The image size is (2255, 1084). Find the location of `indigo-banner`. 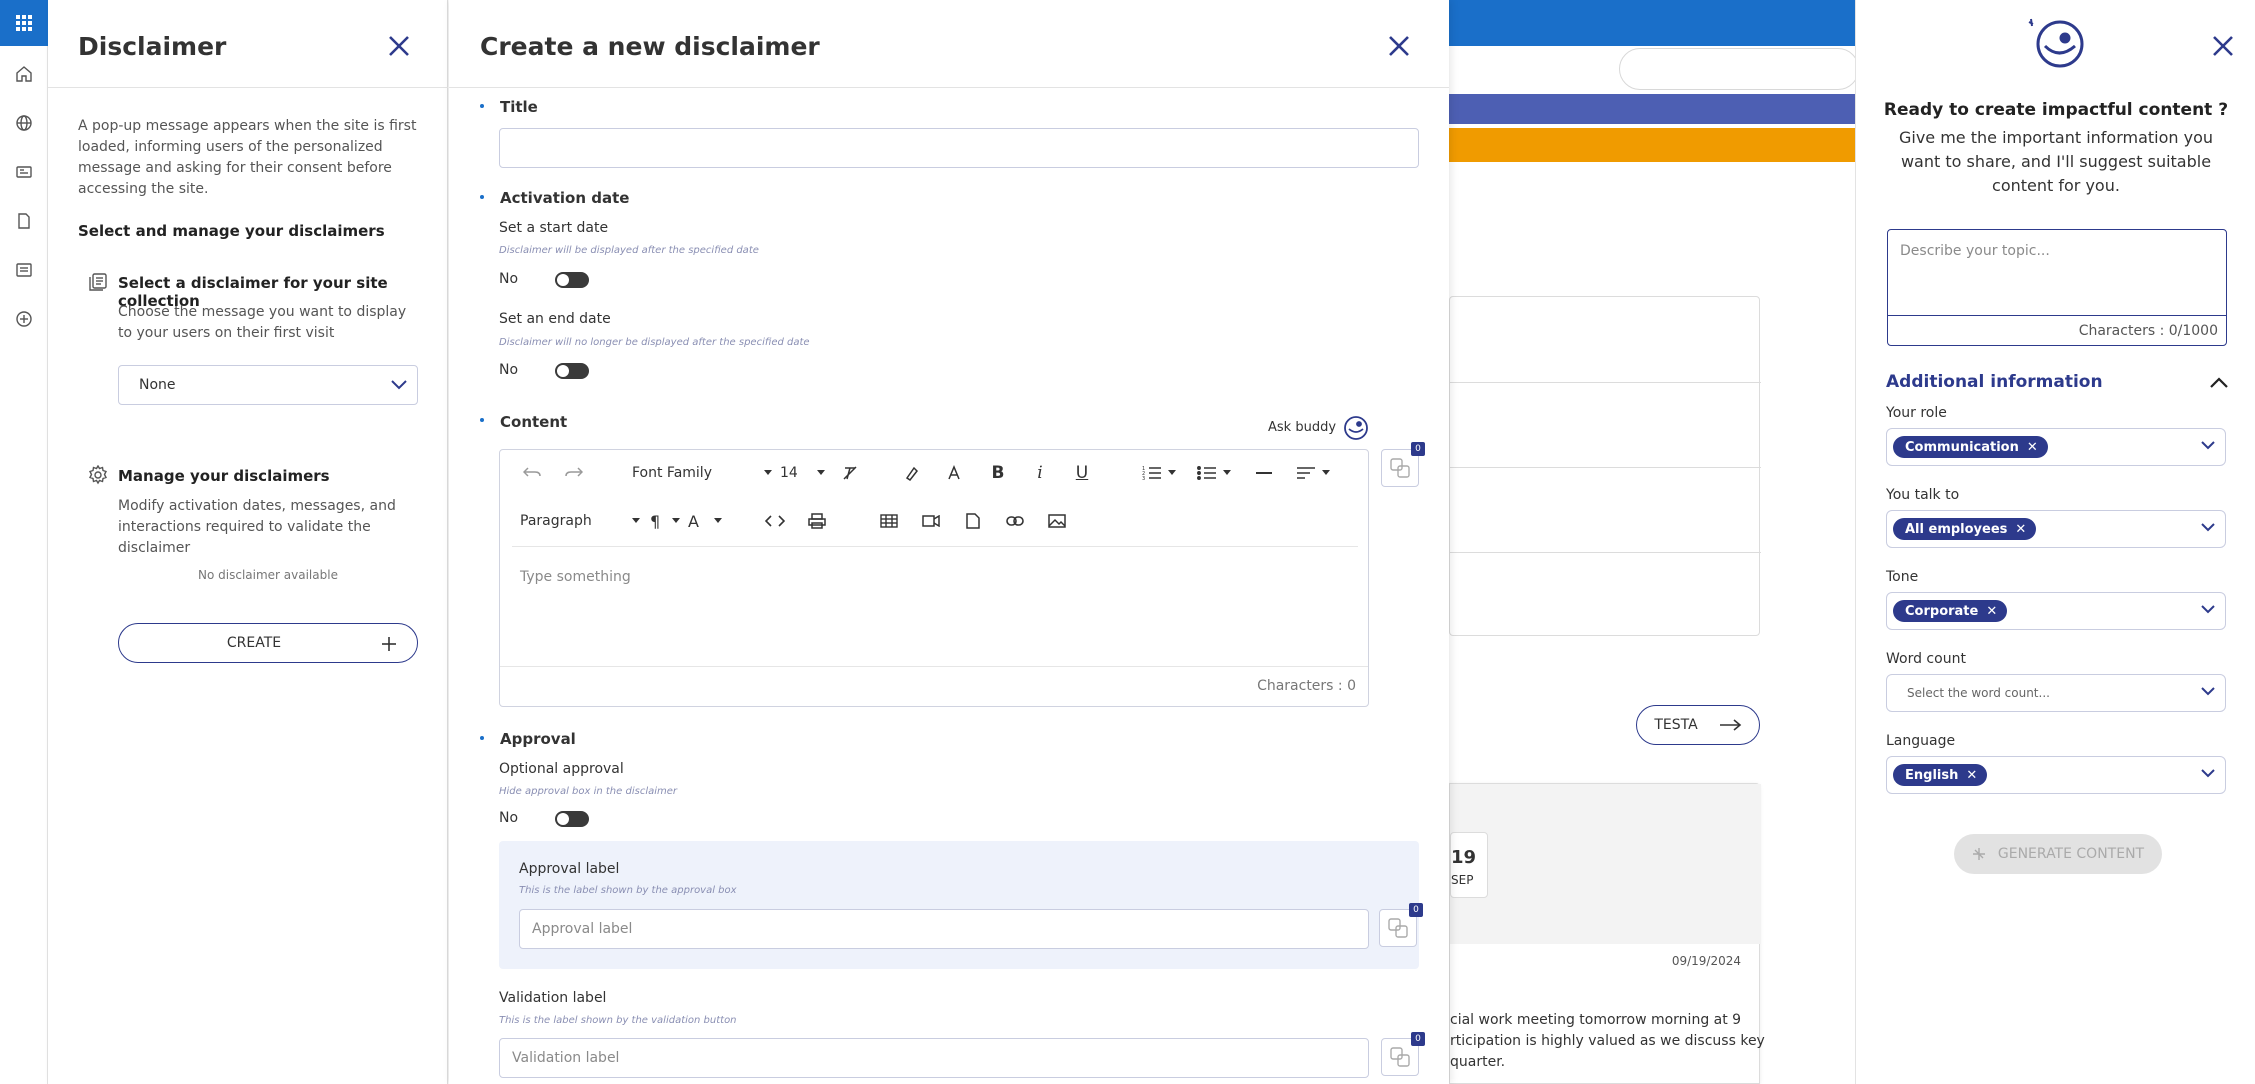

indigo-banner is located at coordinates (1652, 109).